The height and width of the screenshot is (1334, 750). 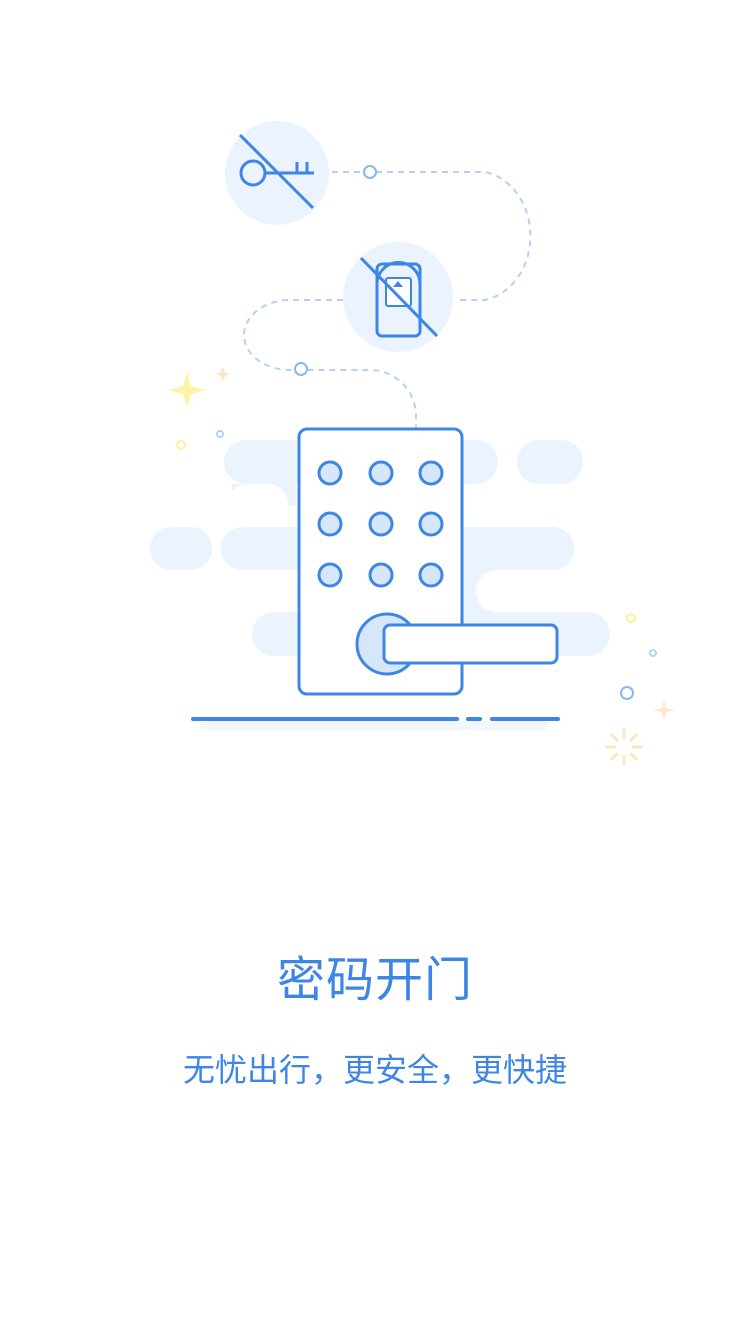 I want to click on door-handle-lever, so click(x=470, y=644).